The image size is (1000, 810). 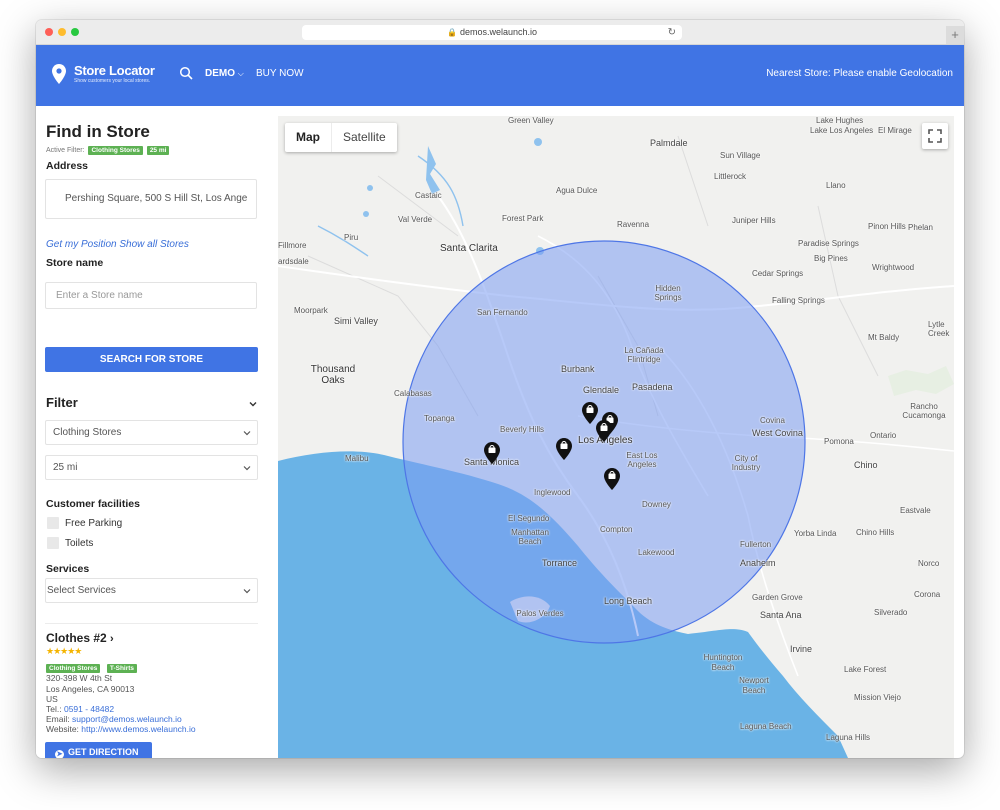 What do you see at coordinates (280, 73) in the screenshot?
I see `nav-buy-now: BUY NOW` at bounding box center [280, 73].